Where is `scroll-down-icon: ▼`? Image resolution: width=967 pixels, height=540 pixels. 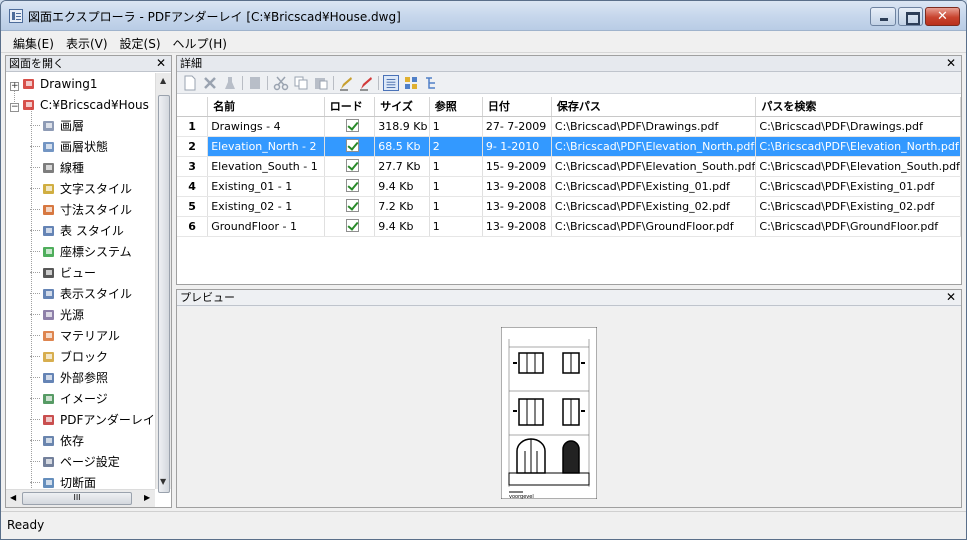
scroll-down-icon: ▼ is located at coordinates (163, 481).